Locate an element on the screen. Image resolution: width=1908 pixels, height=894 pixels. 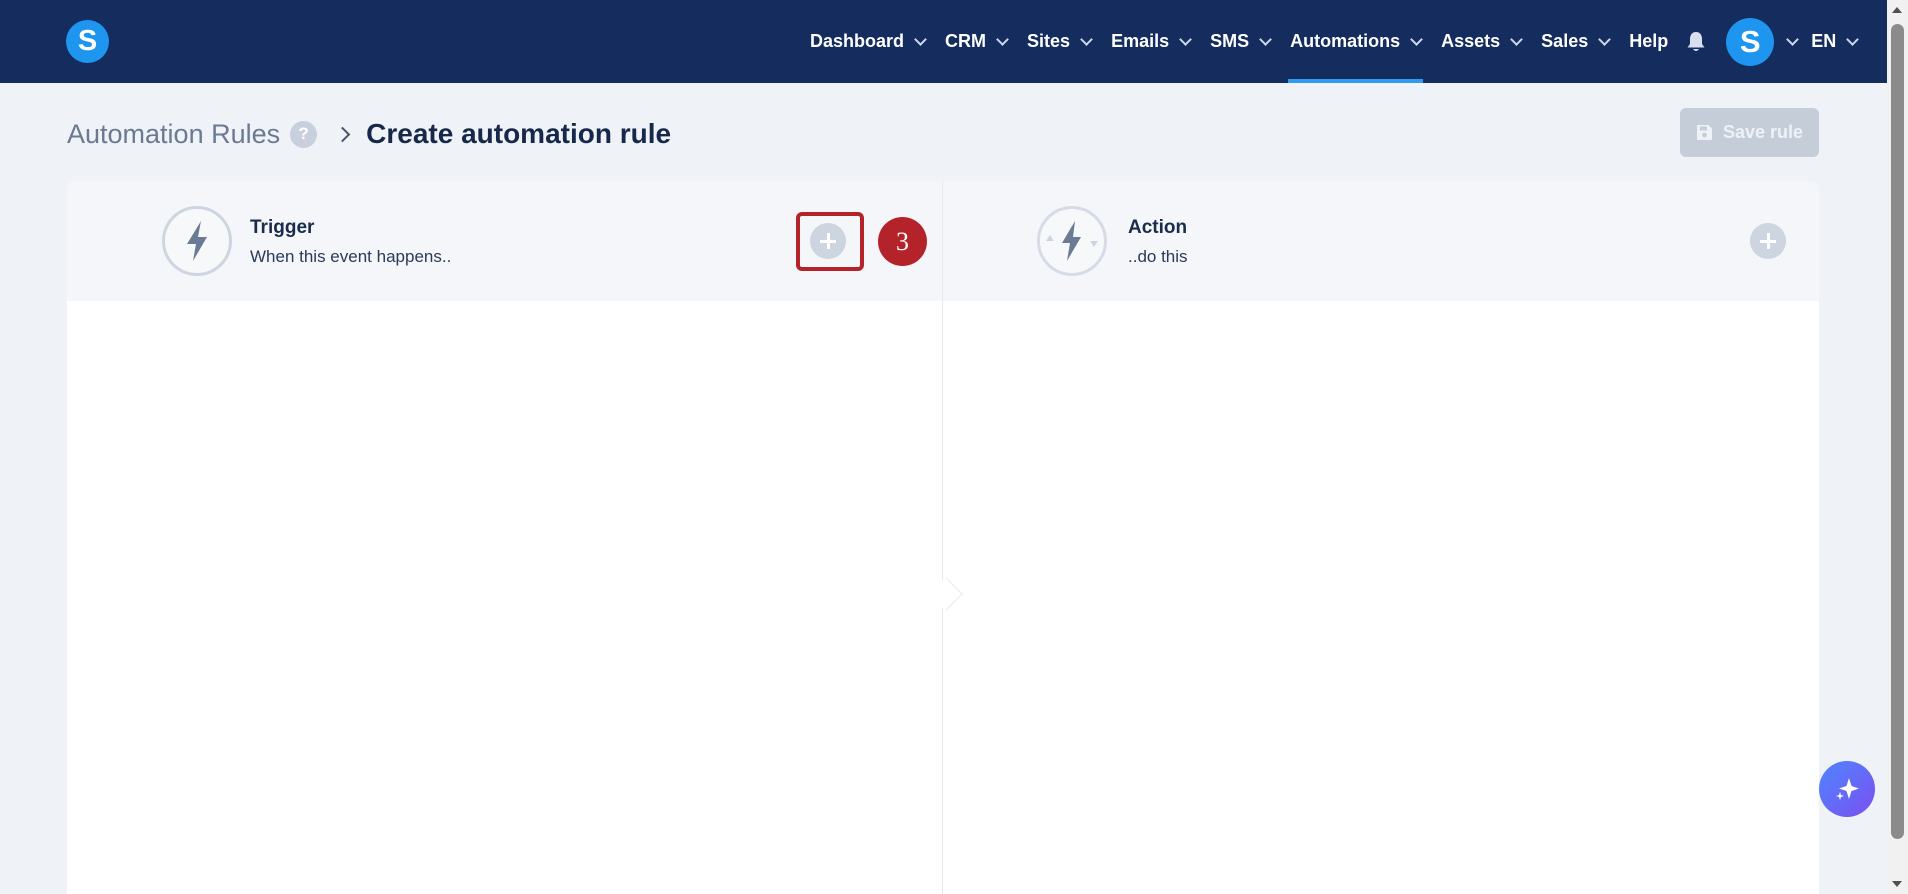
save-icon is located at coordinates (1704, 132).